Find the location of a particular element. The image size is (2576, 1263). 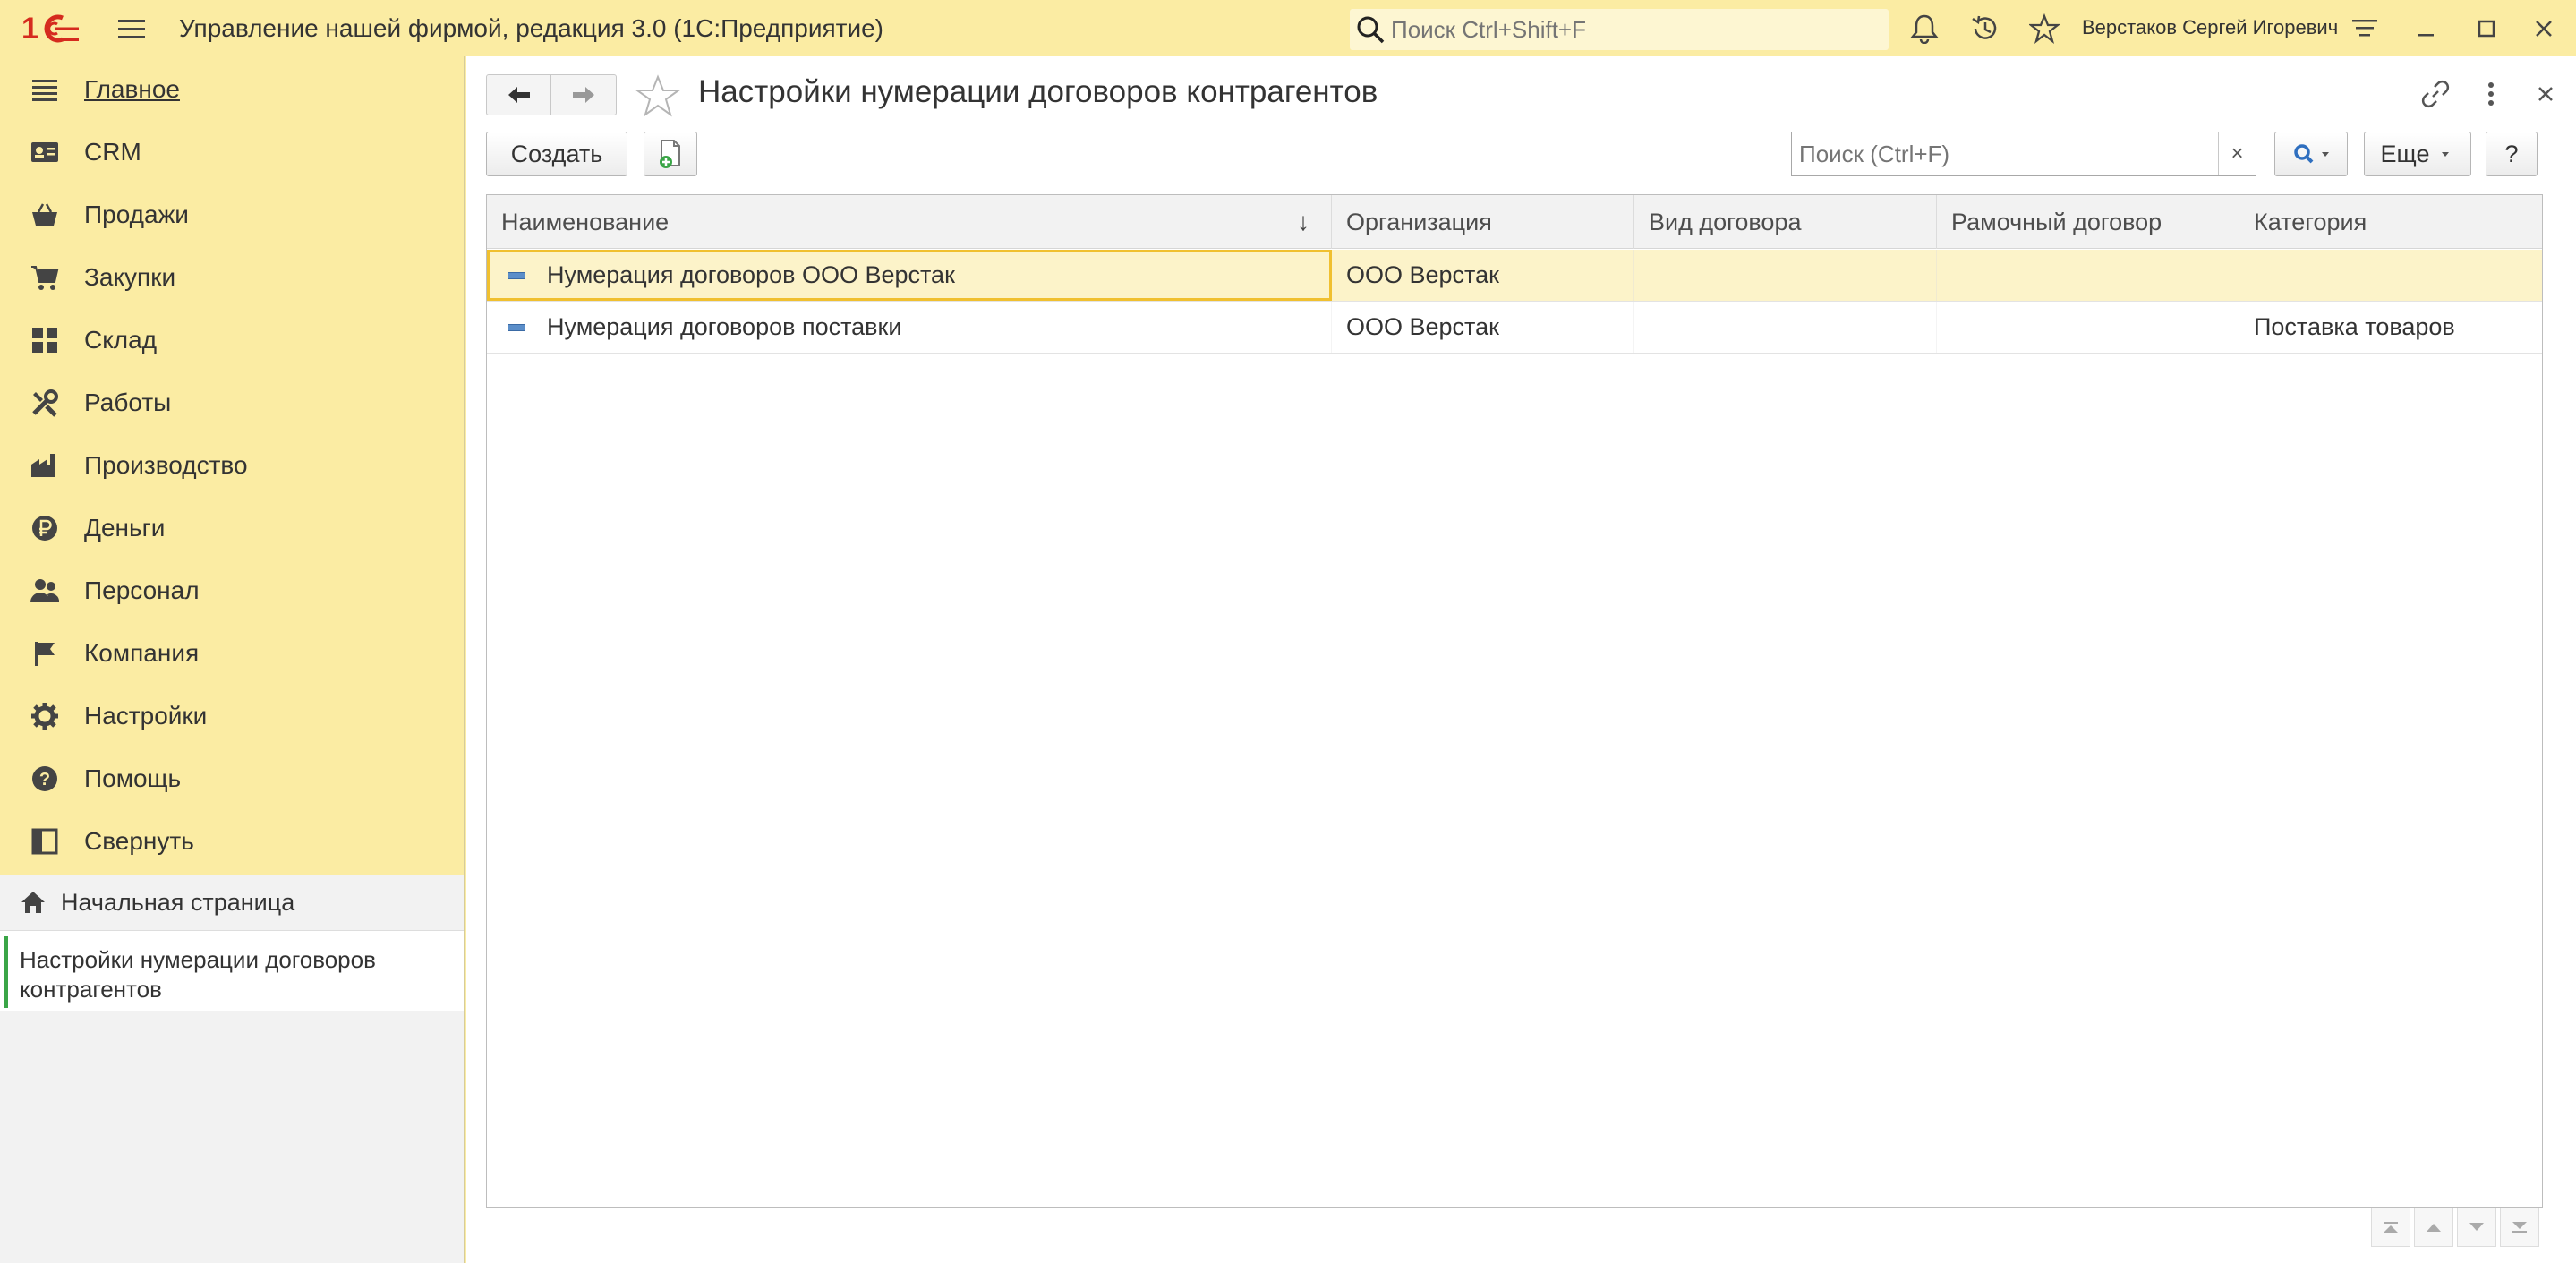

cell-text: Нумерация договоров ООО Верстак is located at coordinates (751, 275).